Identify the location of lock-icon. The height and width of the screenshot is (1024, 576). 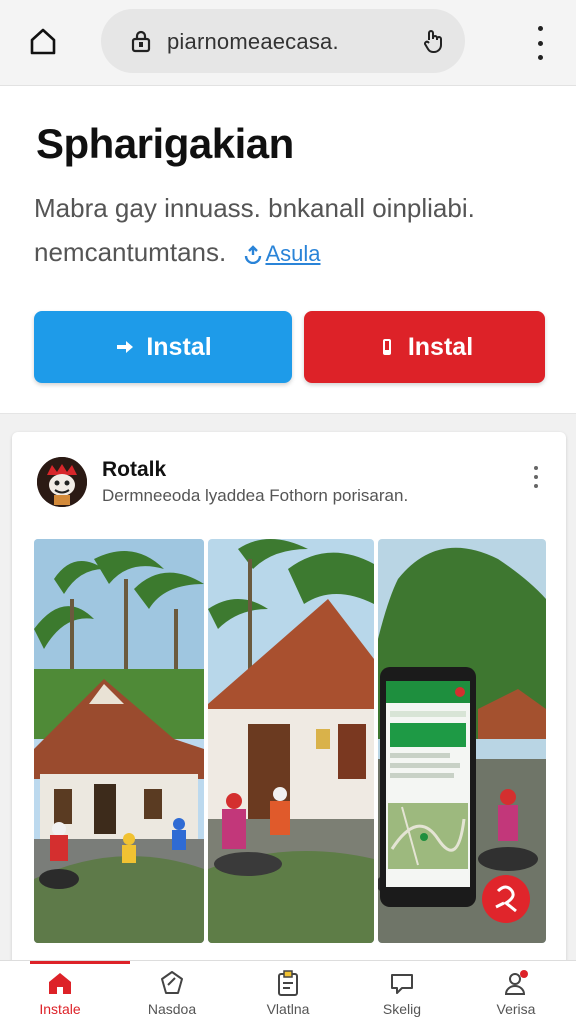
(141, 41).